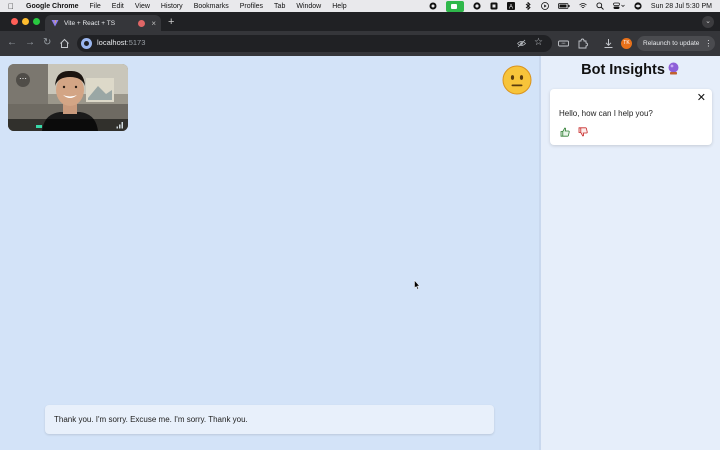 This screenshot has width=720, height=450. What do you see at coordinates (25, 21) in the screenshot?
I see `window-minimize-button` at bounding box center [25, 21].